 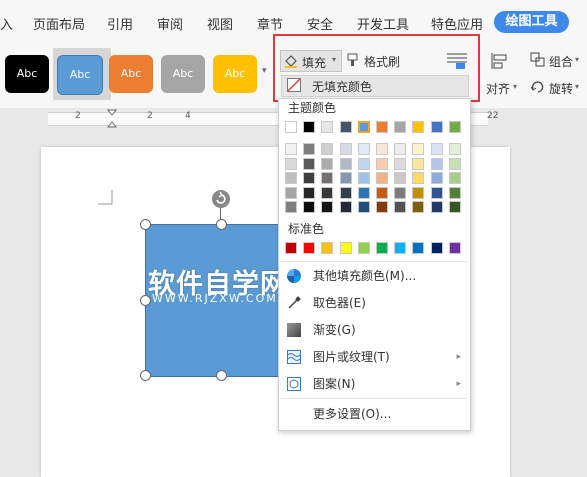 What do you see at coordinates (375, 86) in the screenshot?
I see `no-fill-option: 无填充颜色` at bounding box center [375, 86].